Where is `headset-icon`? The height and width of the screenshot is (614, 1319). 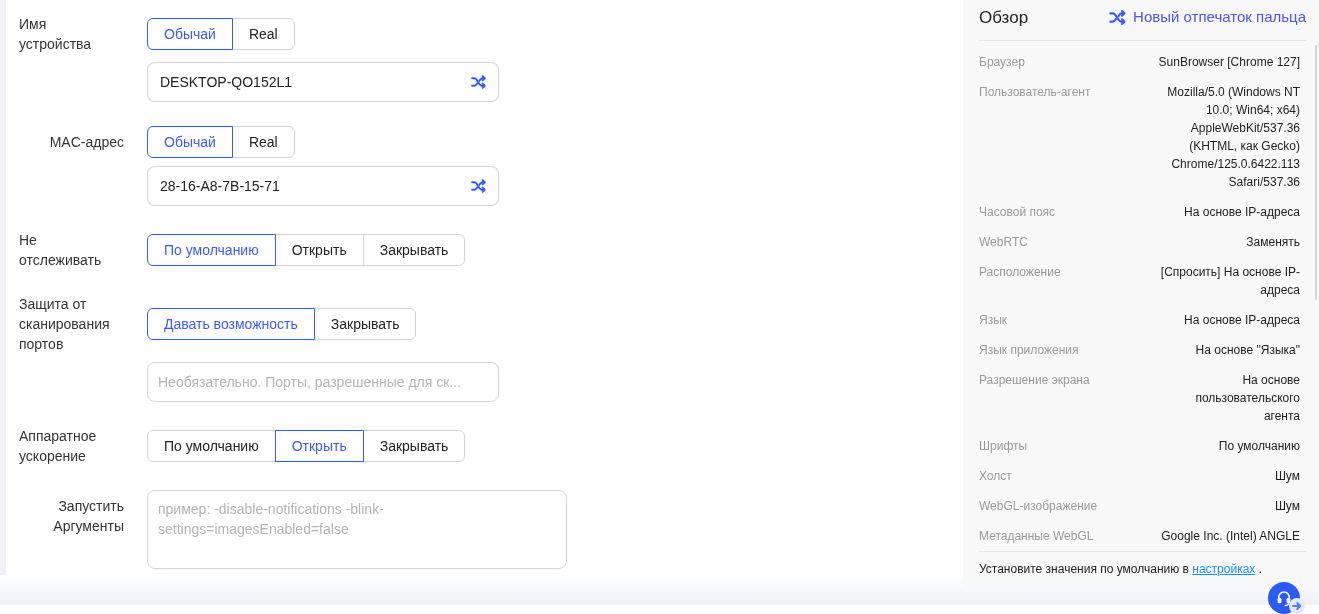 headset-icon is located at coordinates (1284, 598).